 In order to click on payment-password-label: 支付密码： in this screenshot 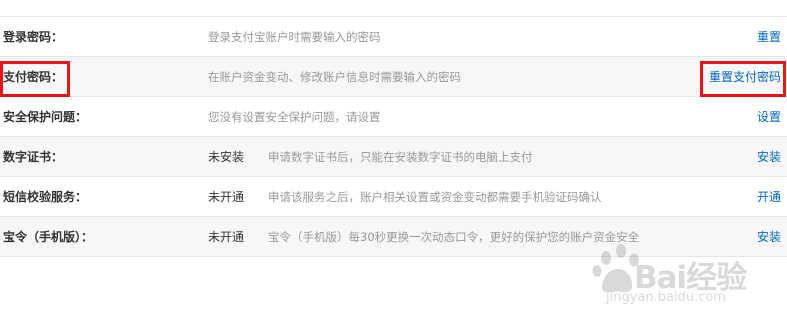, I will do `click(33, 77)`.